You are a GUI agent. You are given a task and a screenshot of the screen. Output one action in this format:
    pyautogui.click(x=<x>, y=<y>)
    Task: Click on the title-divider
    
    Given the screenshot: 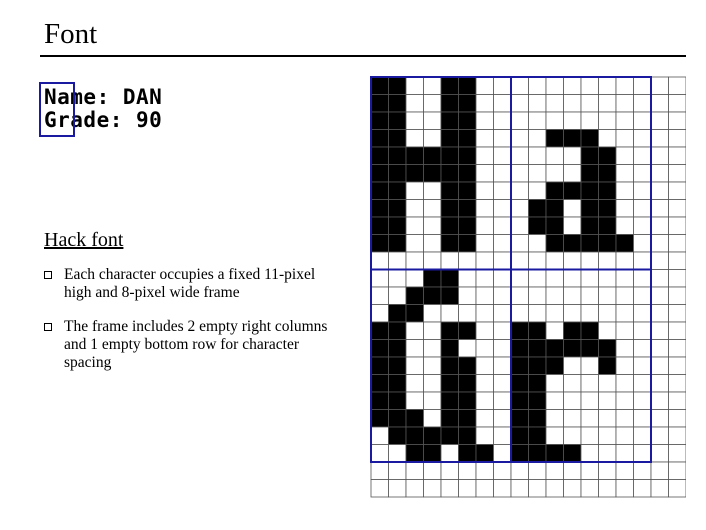 What is the action you would take?
    pyautogui.click(x=363, y=56)
    